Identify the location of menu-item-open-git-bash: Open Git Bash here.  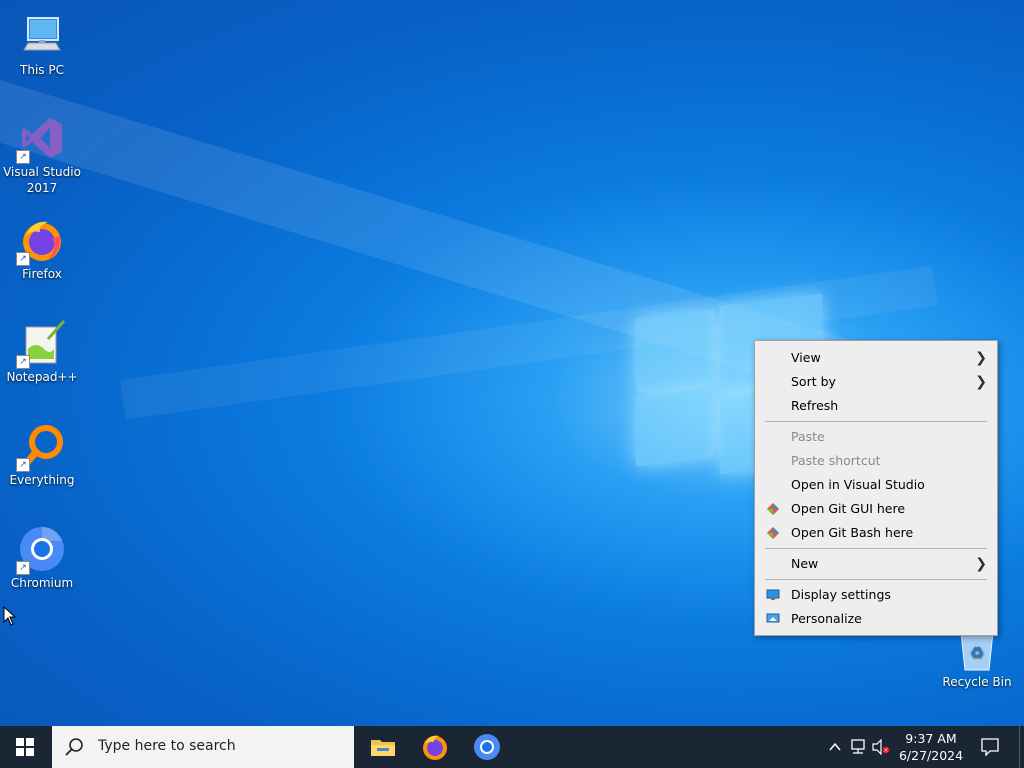
(876, 533).